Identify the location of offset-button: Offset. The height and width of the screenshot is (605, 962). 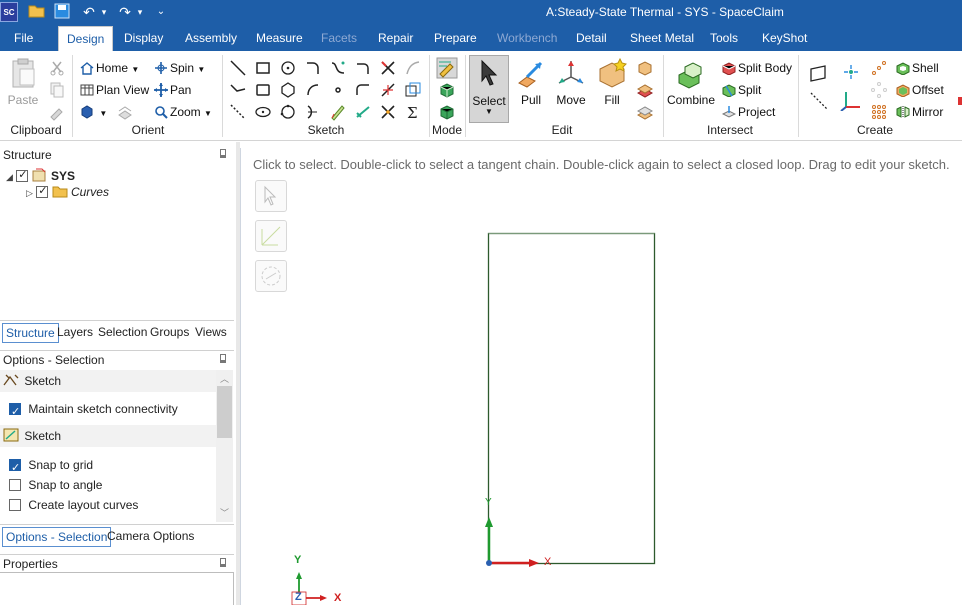
(920, 90).